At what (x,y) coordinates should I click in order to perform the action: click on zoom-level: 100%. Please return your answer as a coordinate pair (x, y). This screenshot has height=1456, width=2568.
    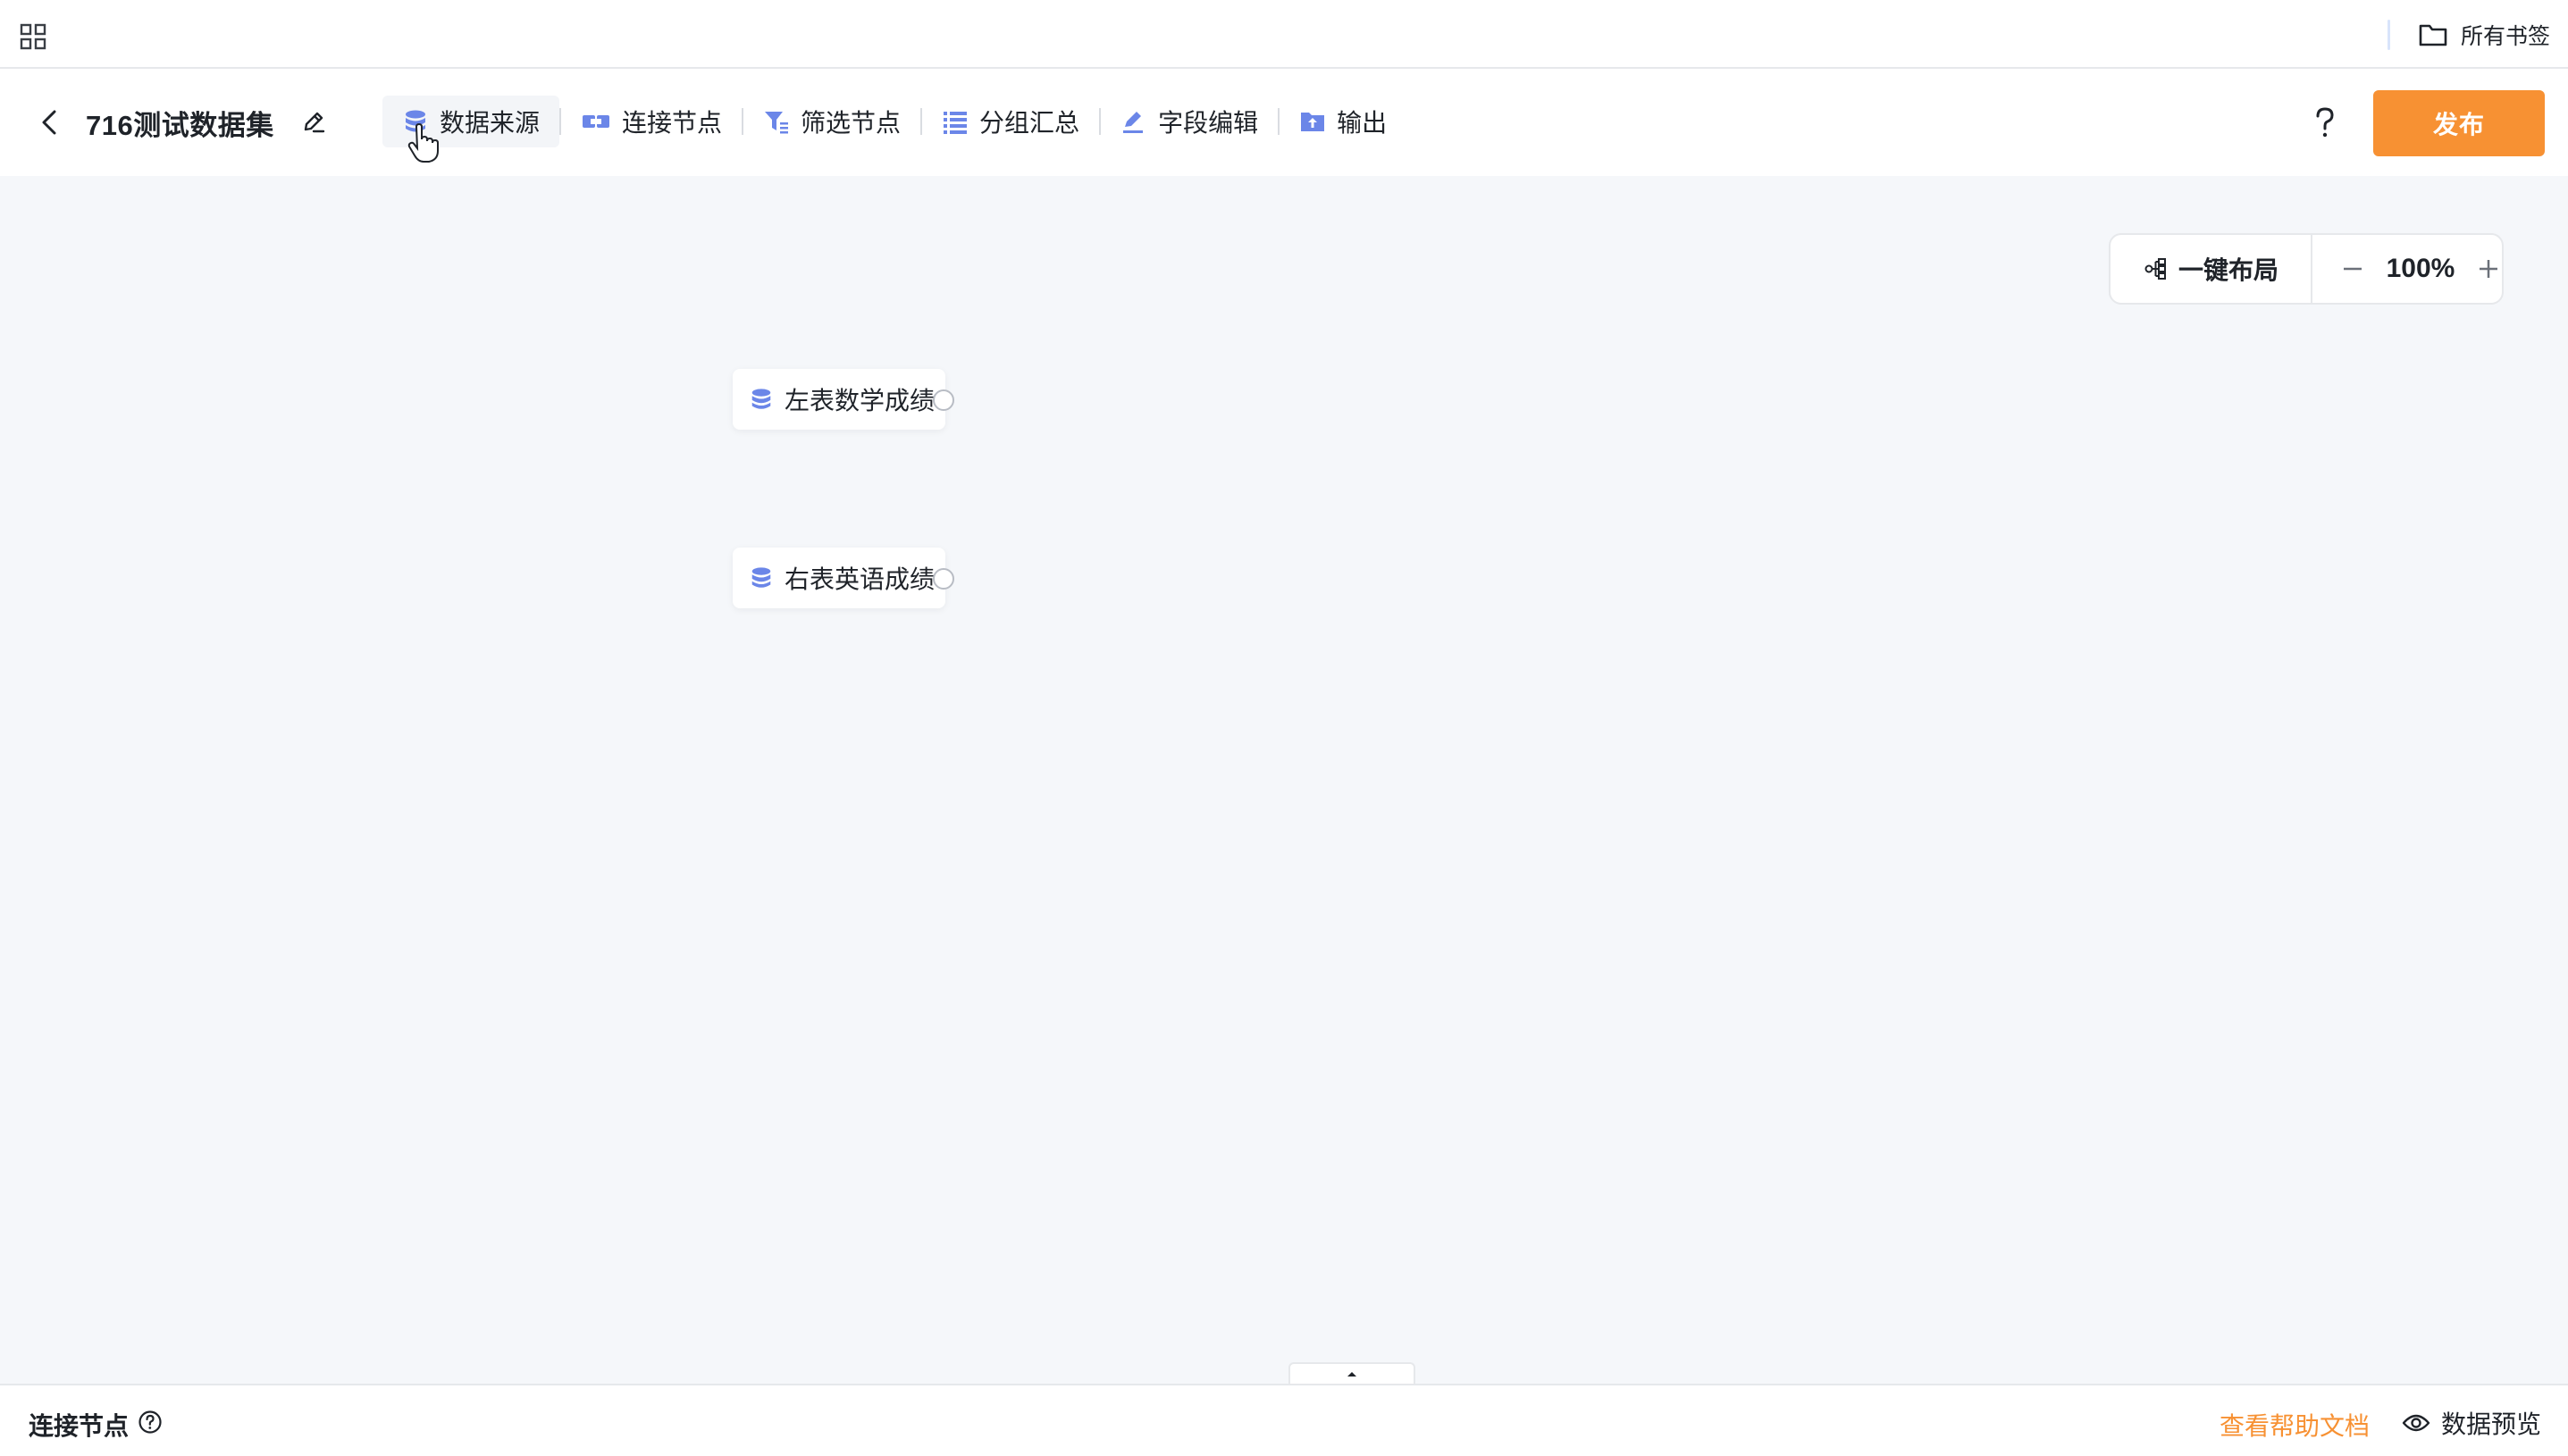
    Looking at the image, I should click on (2420, 268).